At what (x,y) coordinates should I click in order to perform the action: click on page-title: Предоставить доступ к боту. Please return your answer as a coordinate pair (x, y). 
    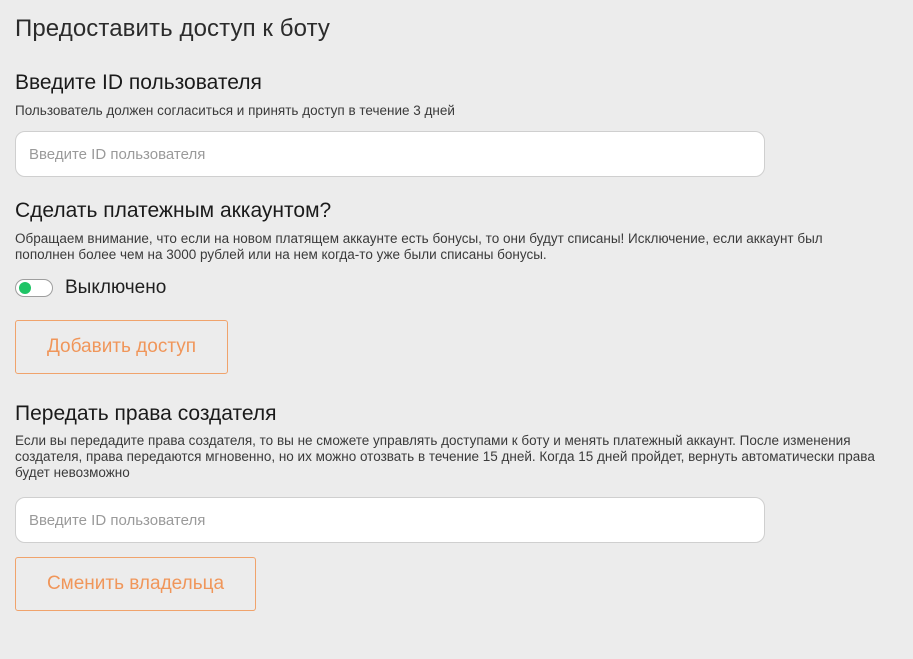
    Looking at the image, I should click on (173, 28).